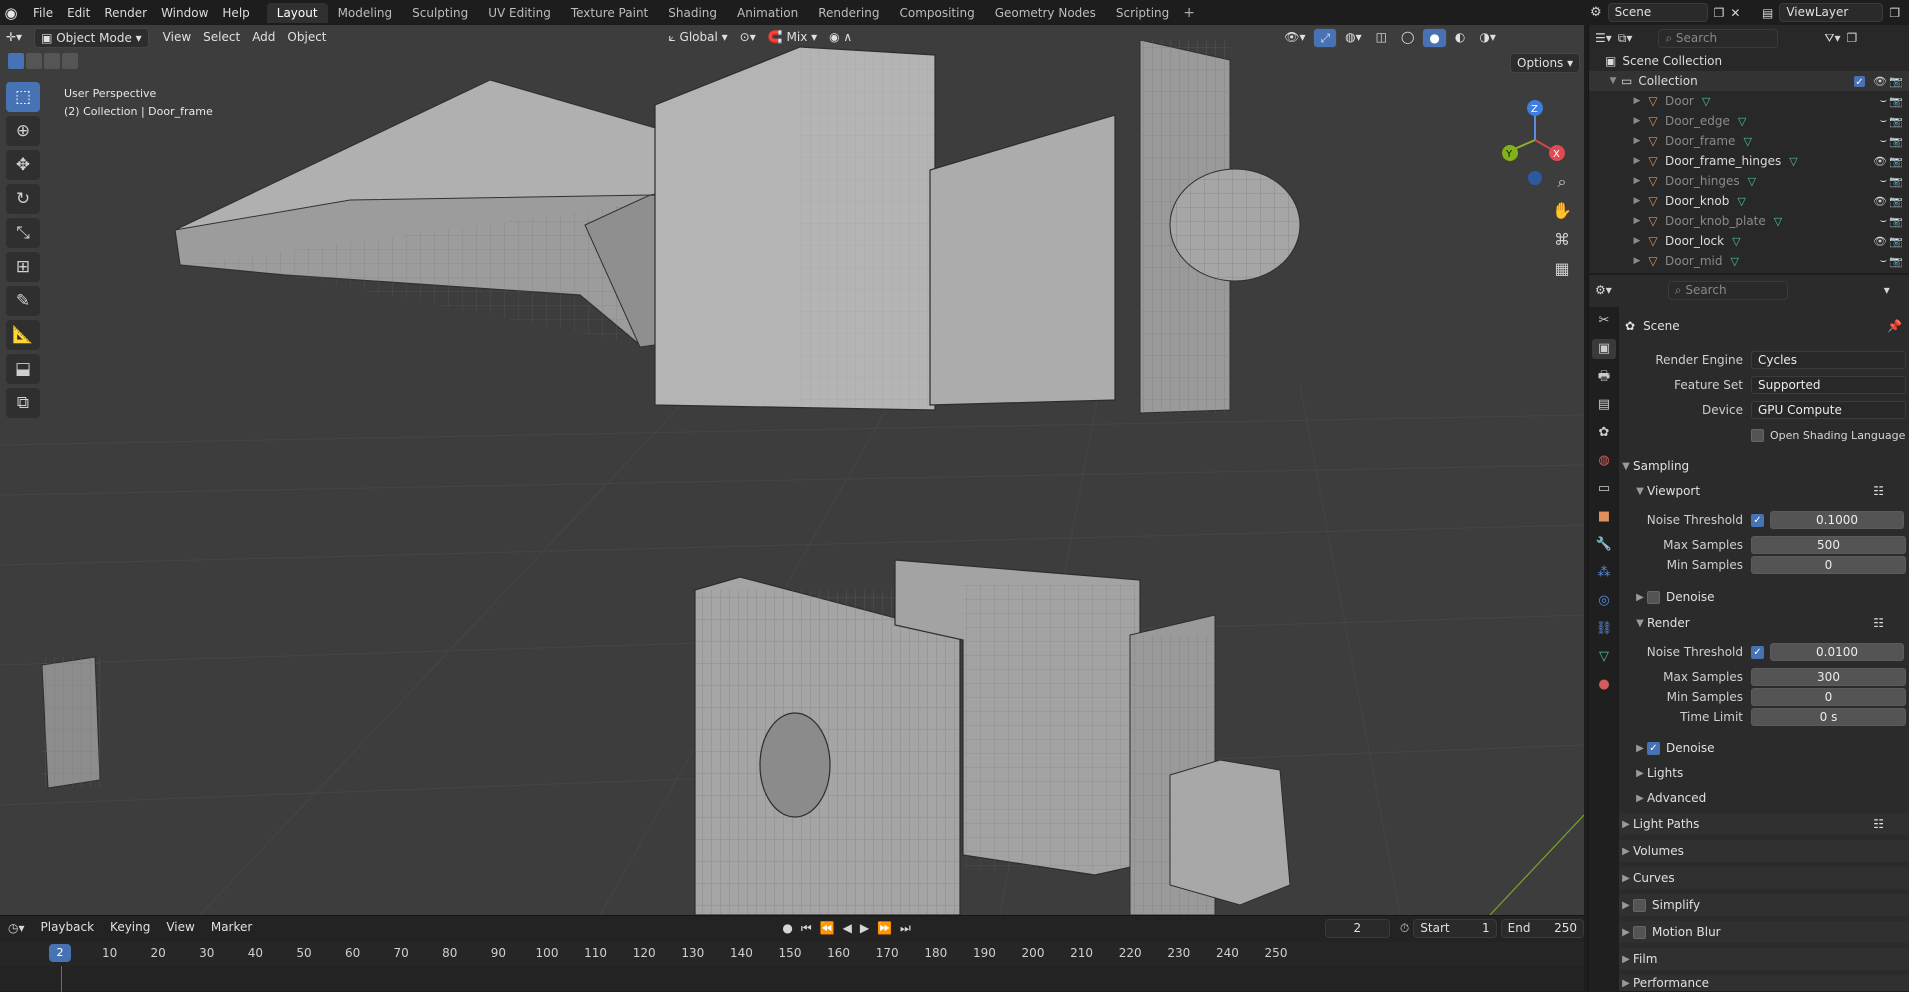 The image size is (1909, 992). What do you see at coordinates (297, 12) in the screenshot?
I see `tab-layout: Layout` at bounding box center [297, 12].